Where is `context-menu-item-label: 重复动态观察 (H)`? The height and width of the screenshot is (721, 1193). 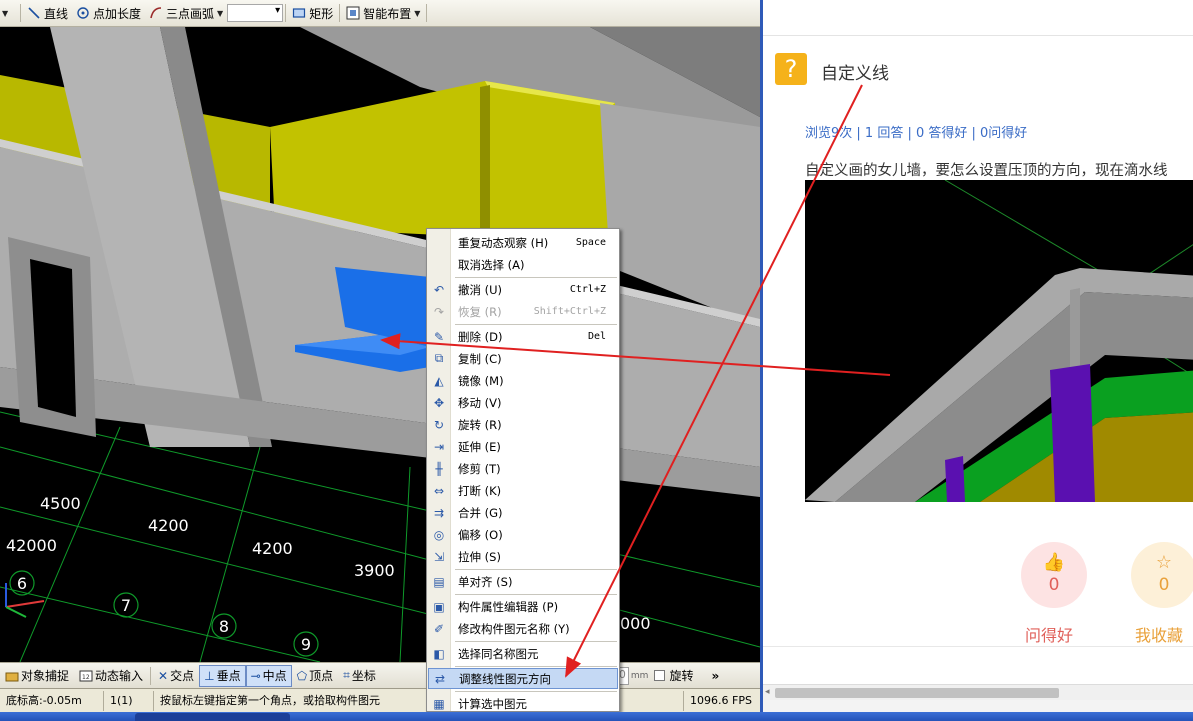 context-menu-item-label: 重复动态观察 (H) is located at coordinates (503, 242).